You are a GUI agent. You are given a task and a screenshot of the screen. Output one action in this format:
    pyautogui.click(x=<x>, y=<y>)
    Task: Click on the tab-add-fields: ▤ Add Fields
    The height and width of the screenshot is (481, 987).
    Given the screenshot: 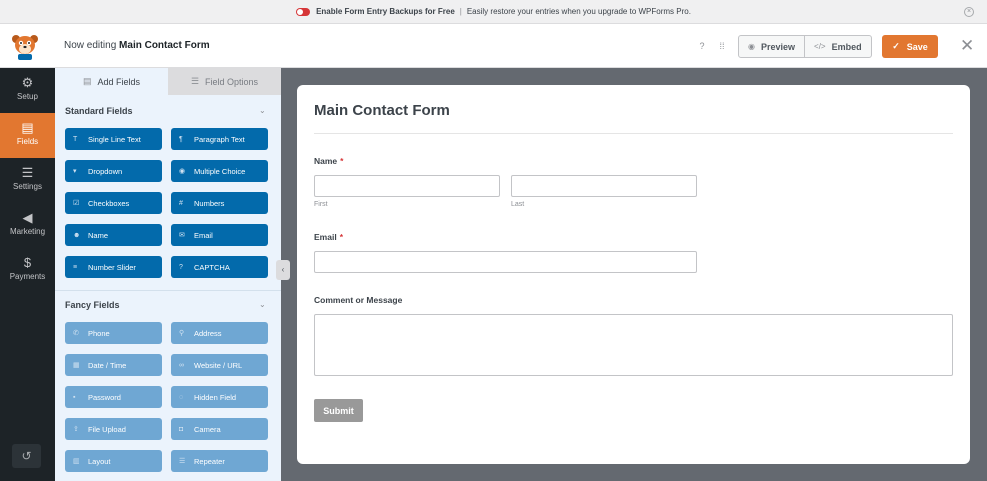 What is the action you would take?
    pyautogui.click(x=111, y=81)
    